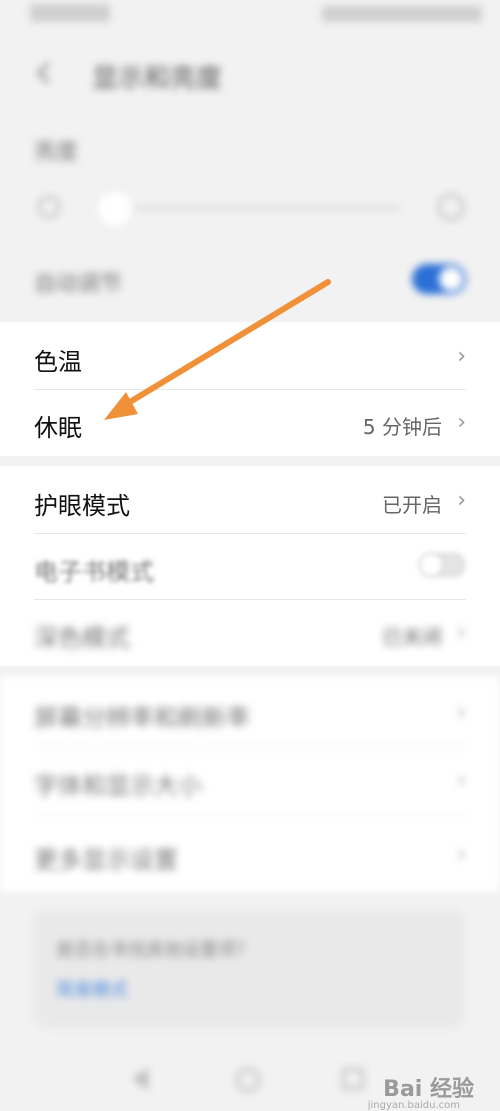 The width and height of the screenshot is (500, 1111). Describe the element at coordinates (250, 357) in the screenshot. I see `row-color-temperature: 色温 ›` at that location.